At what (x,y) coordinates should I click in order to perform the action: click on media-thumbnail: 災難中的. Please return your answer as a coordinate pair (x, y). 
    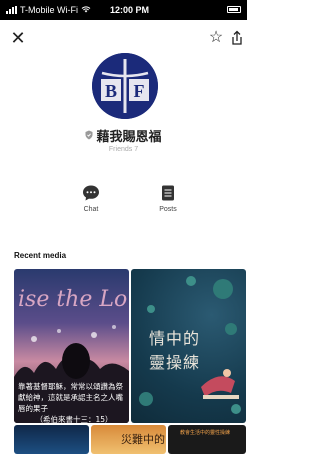
    Looking at the image, I should click on (128, 439).